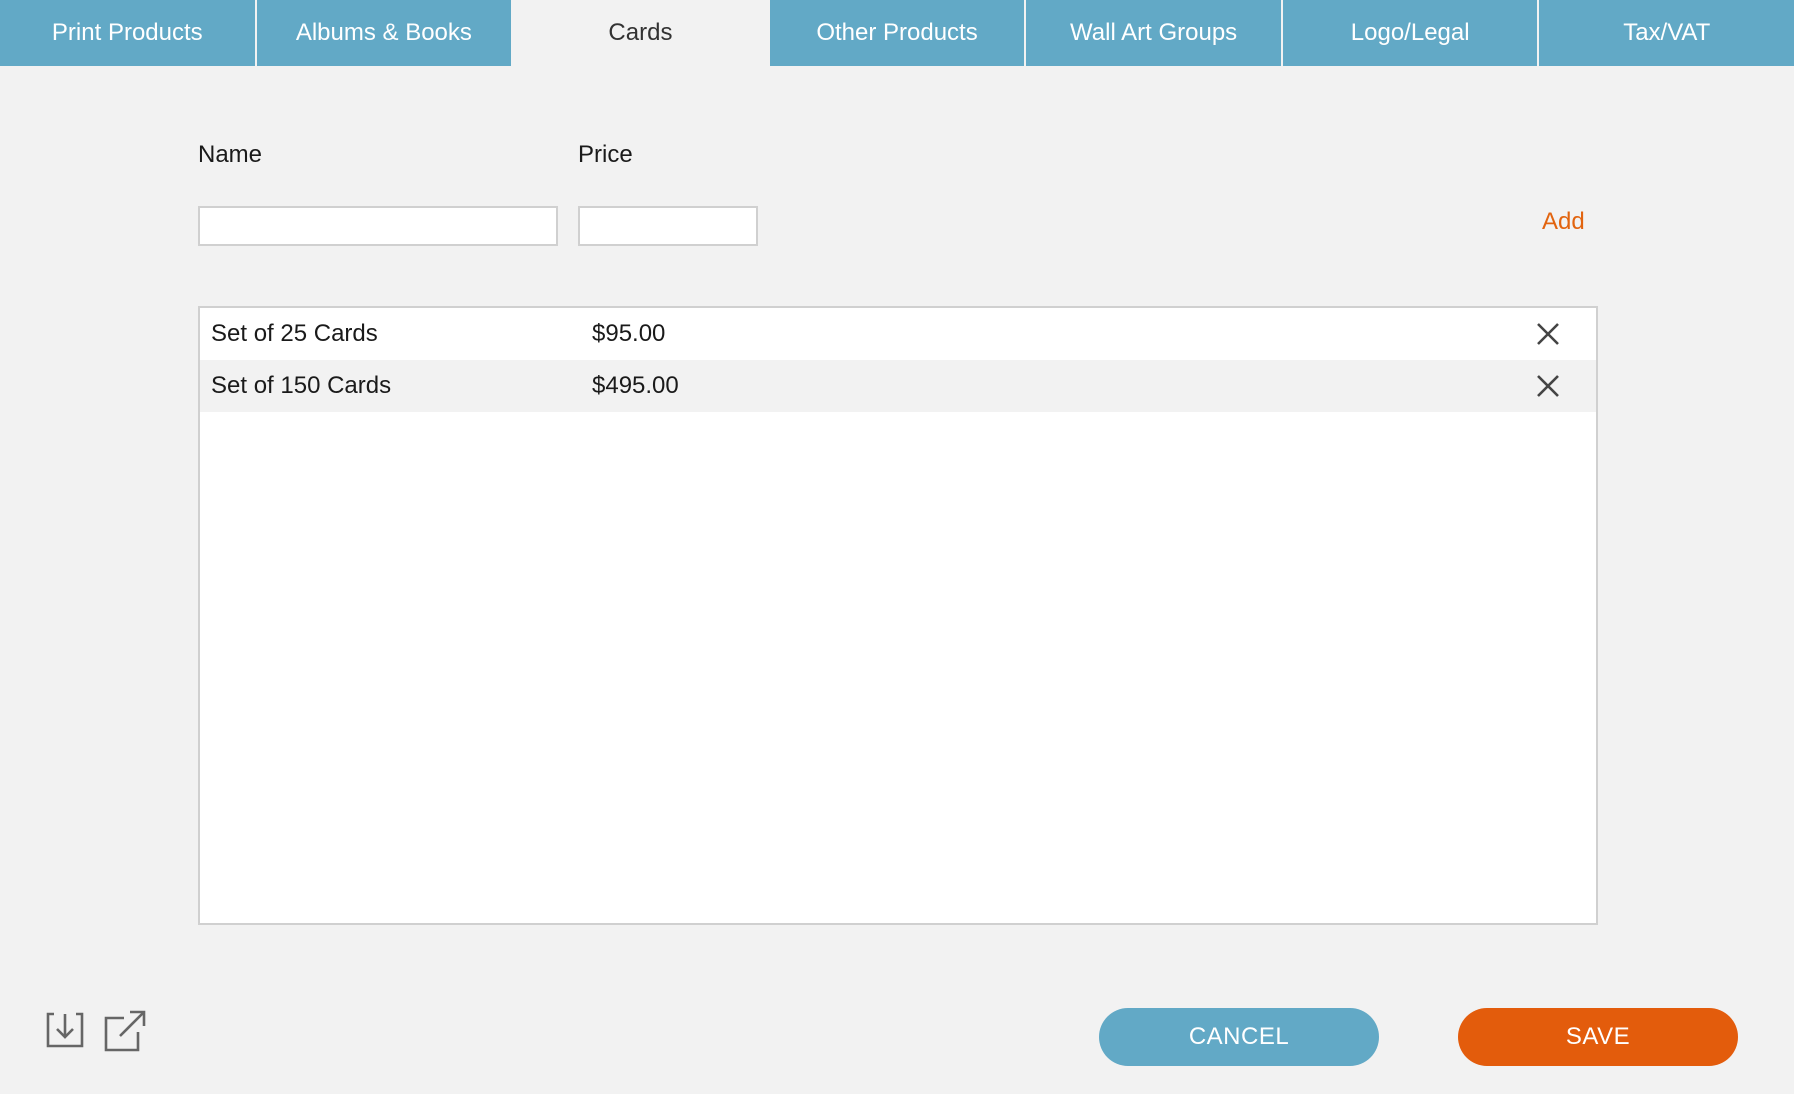  What do you see at coordinates (629, 333) in the screenshot?
I see `item-price: $95.00` at bounding box center [629, 333].